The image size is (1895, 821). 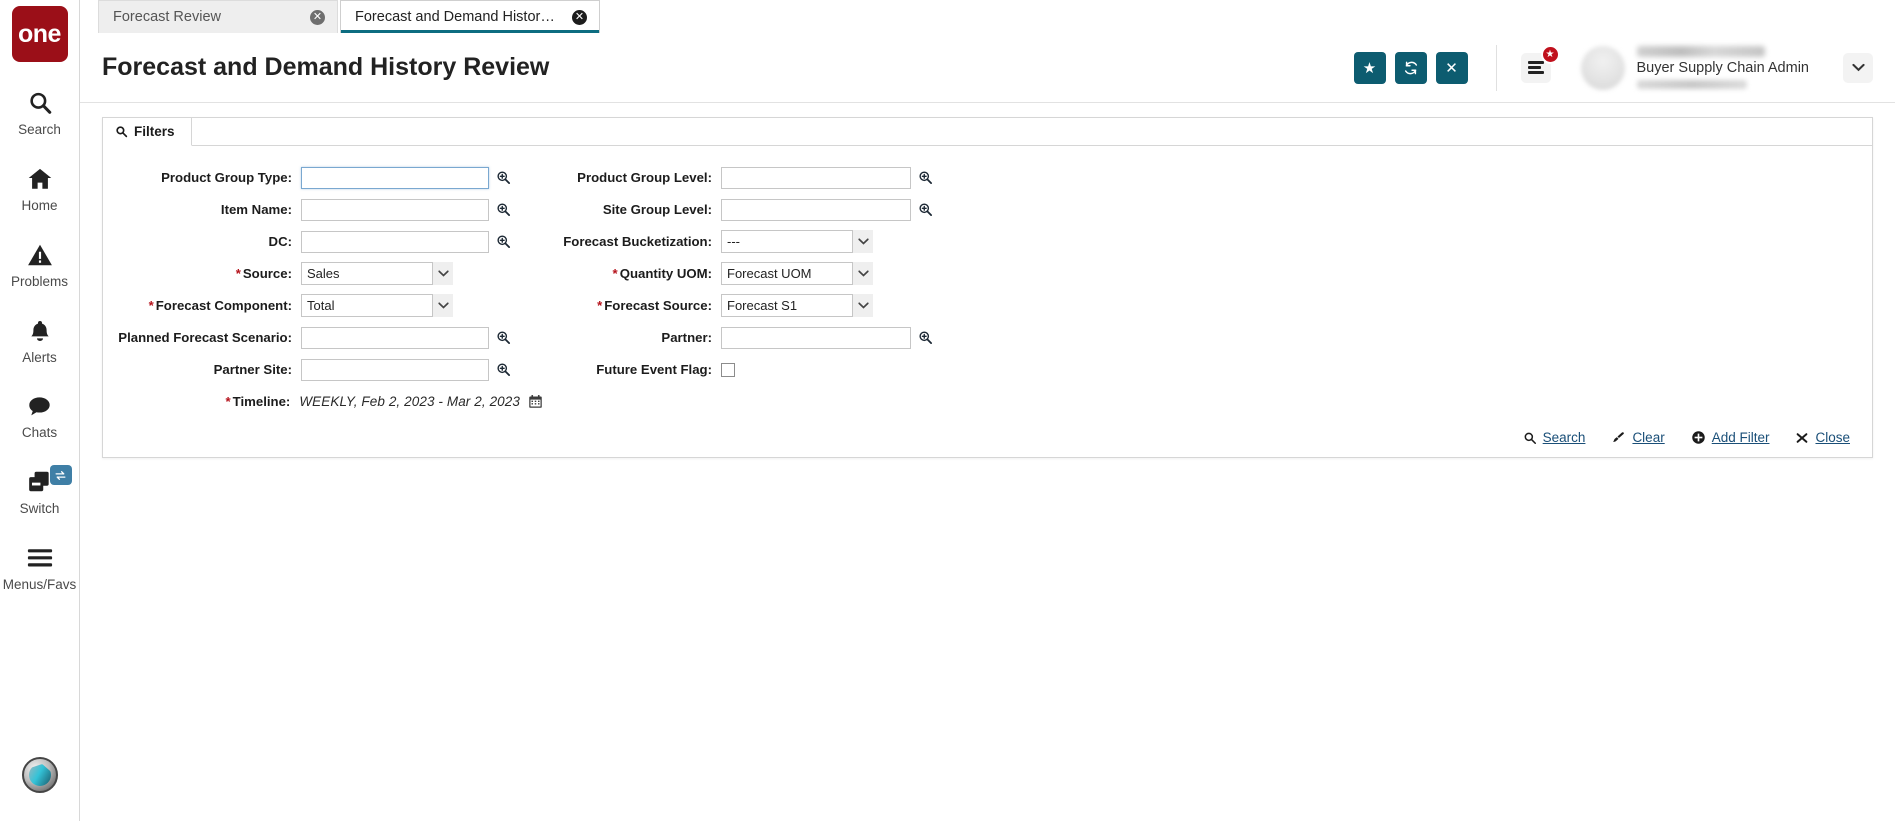 I want to click on dc-input, so click(x=395, y=241).